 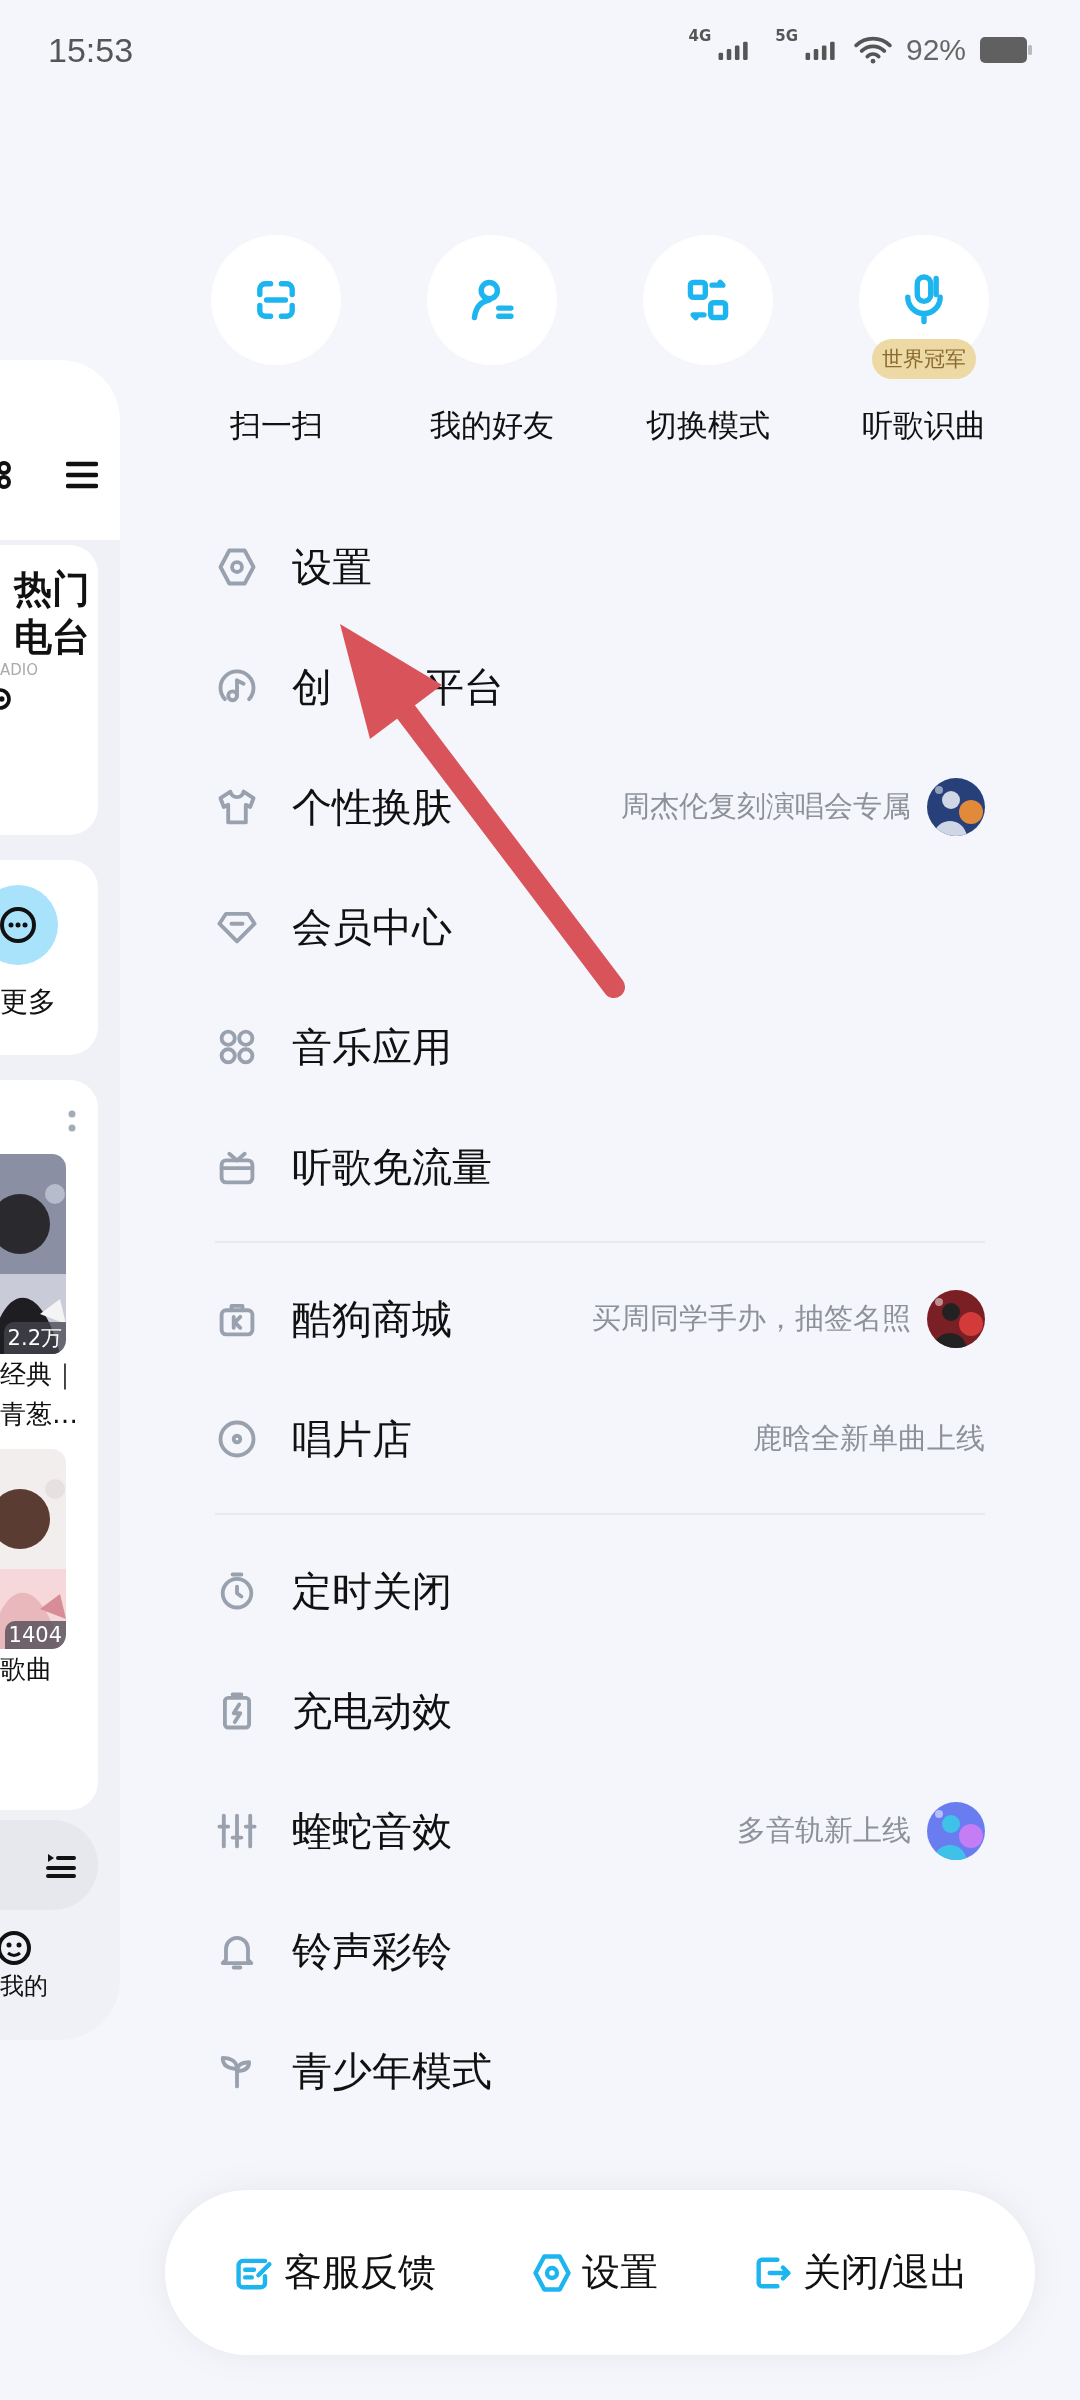 I want to click on shortcut-label: 听歌识曲, so click(x=924, y=426).